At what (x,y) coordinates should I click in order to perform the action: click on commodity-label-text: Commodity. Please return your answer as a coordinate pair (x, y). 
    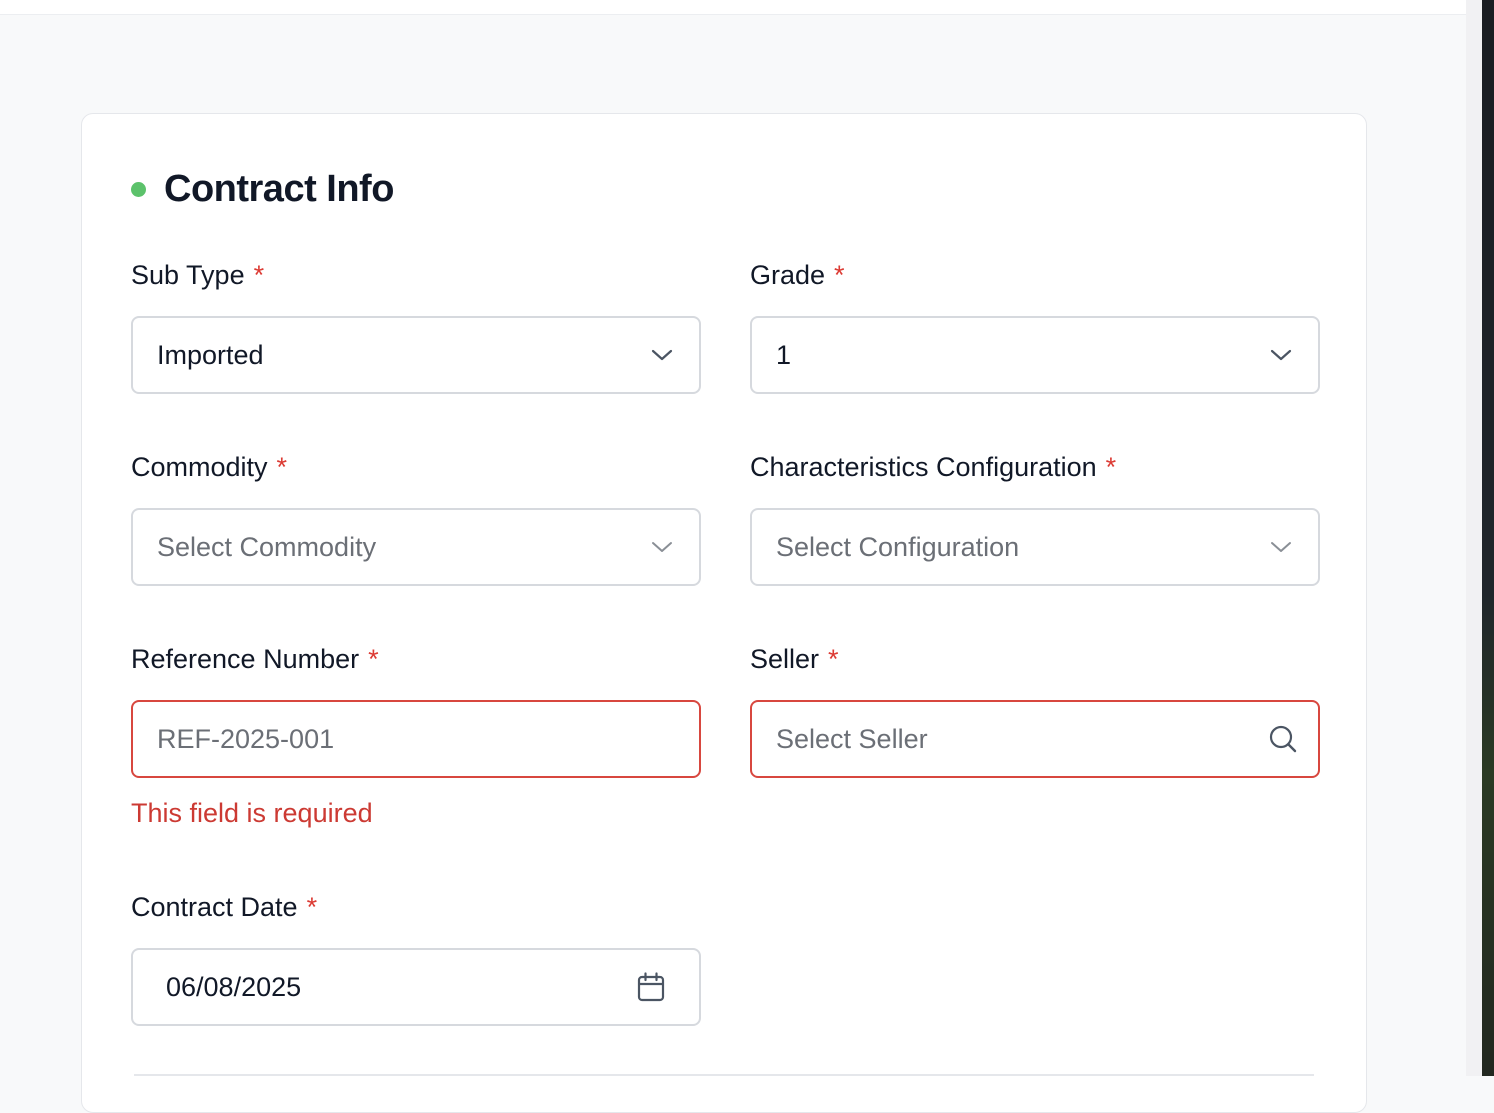
    Looking at the image, I should click on (199, 467).